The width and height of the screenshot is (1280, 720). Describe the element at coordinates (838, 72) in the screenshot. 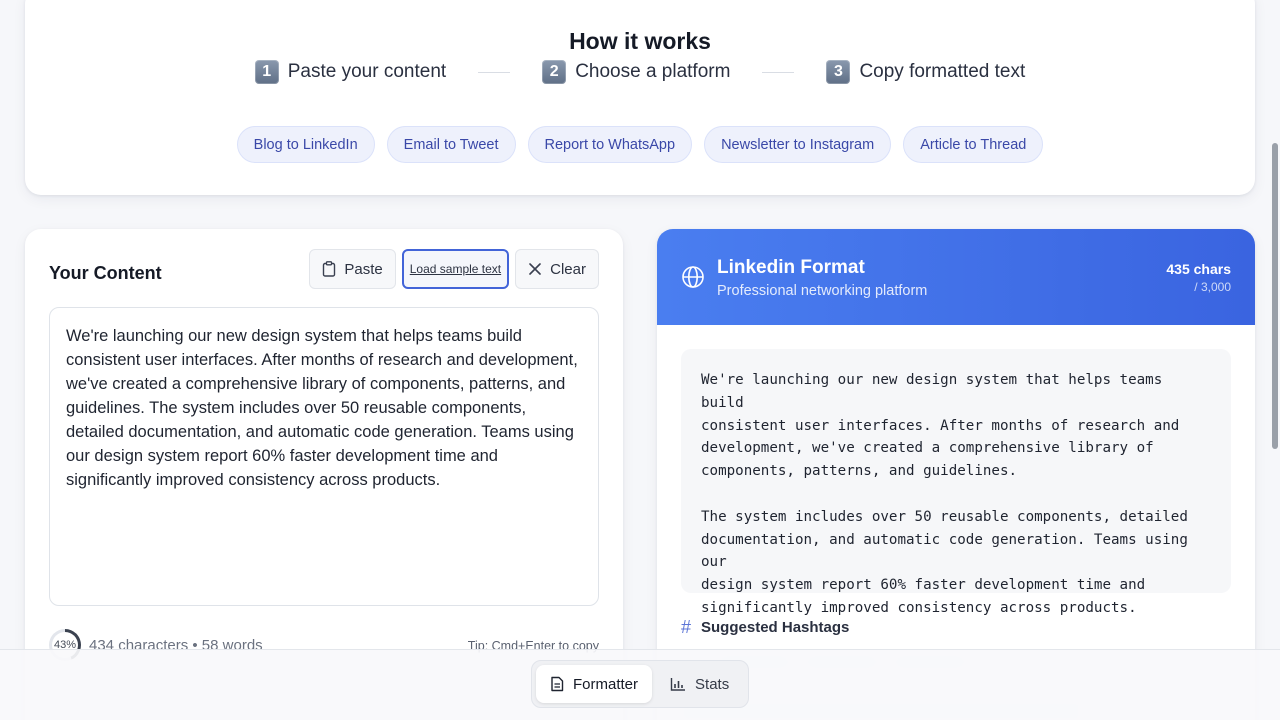

I see `step-number-badge: 3` at that location.